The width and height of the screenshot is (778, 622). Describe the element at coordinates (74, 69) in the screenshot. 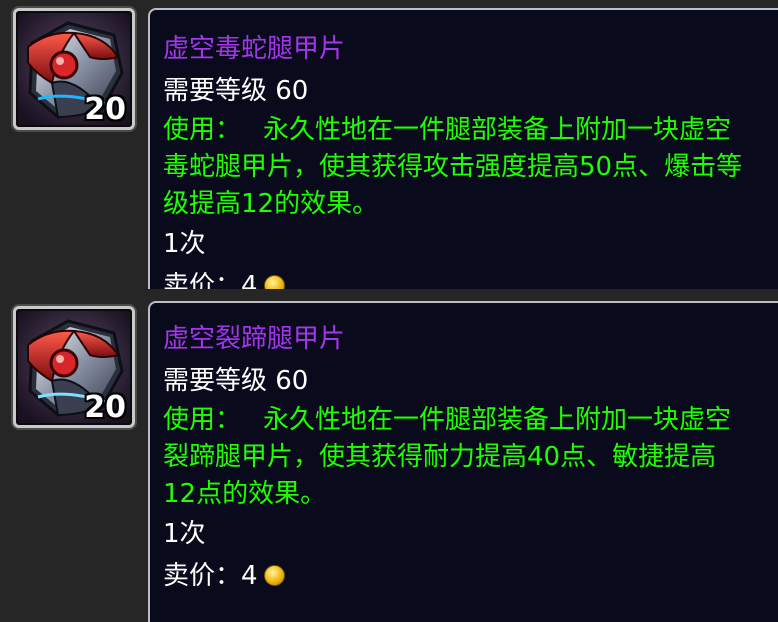

I see `item-slot-1: 20` at that location.